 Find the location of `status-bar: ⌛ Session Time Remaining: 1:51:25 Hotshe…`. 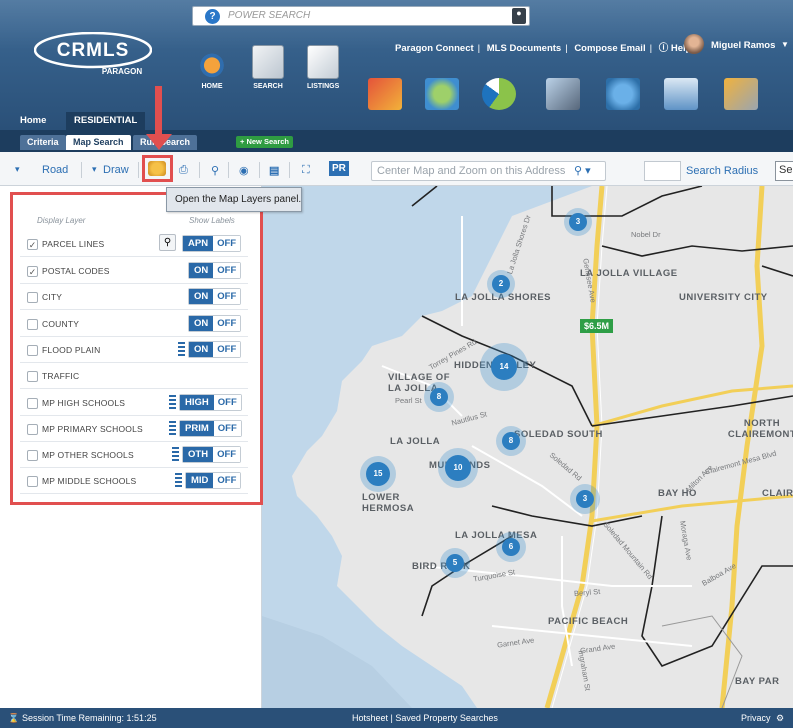

status-bar: ⌛ Session Time Remaining: 1:51:25 Hotshe… is located at coordinates (396, 718).